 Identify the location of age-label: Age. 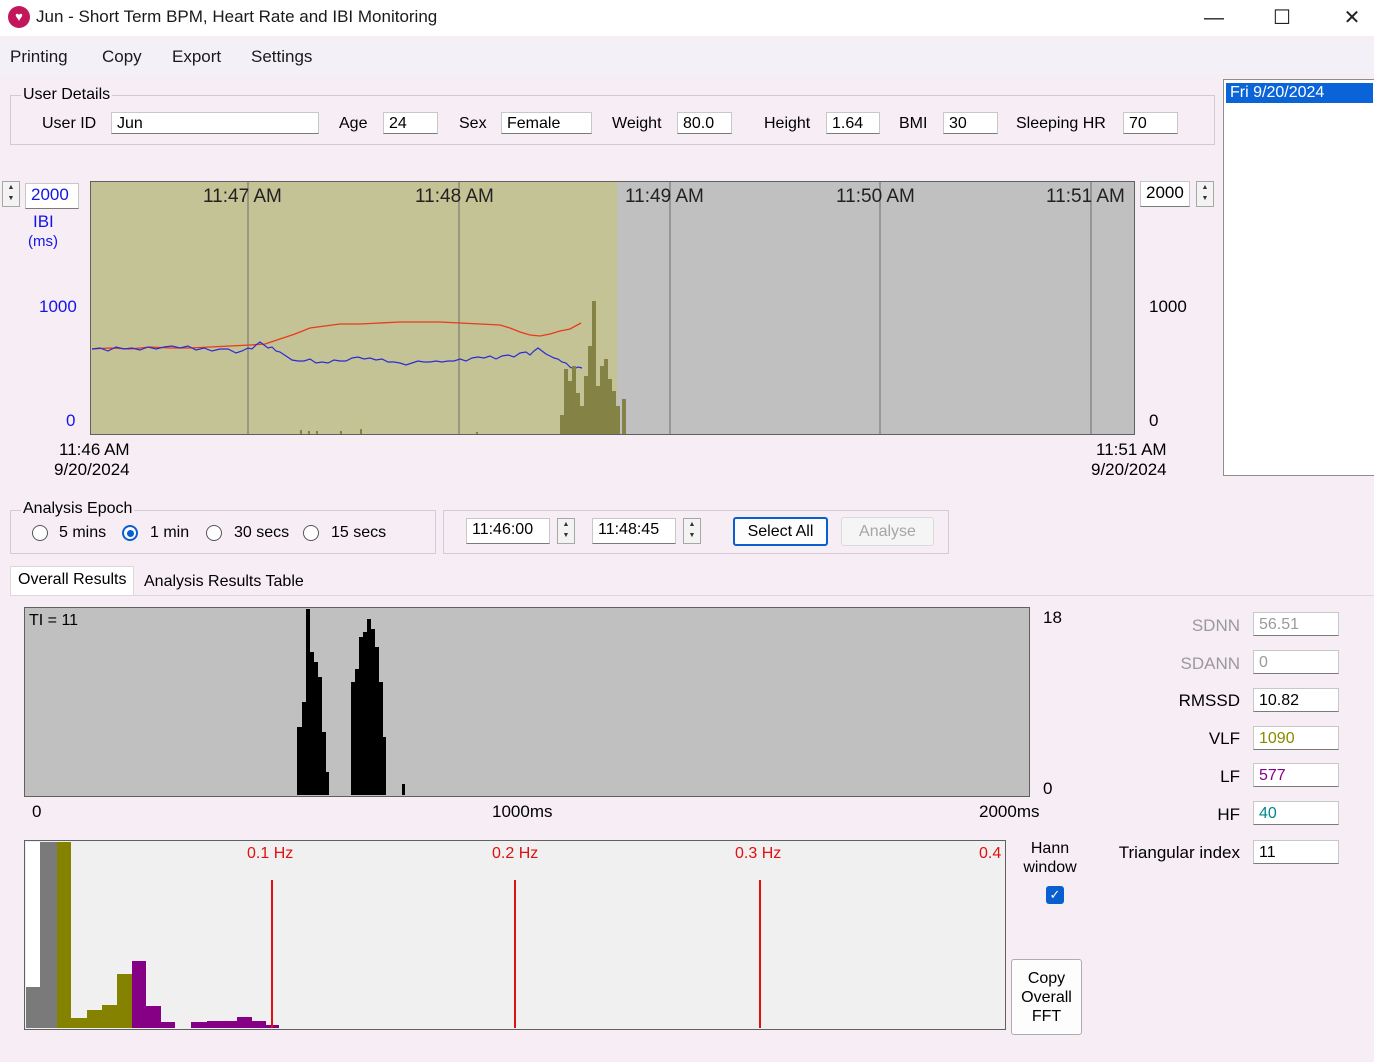
(353, 123).